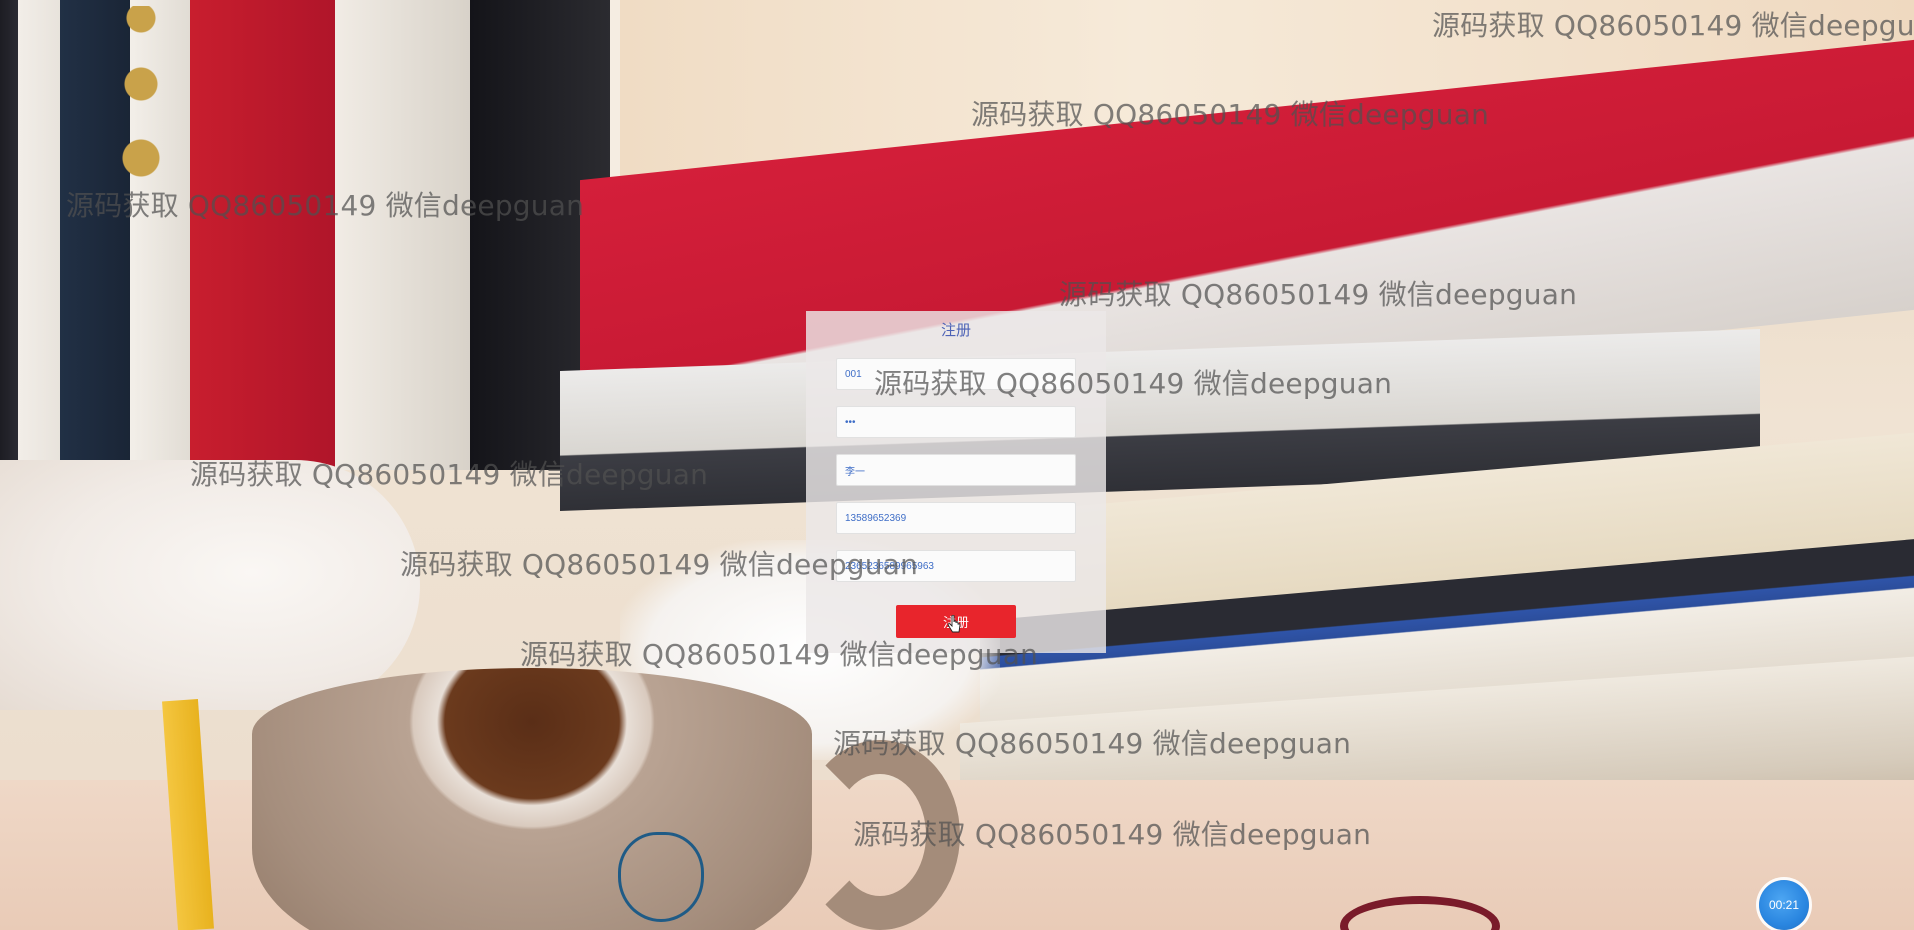 The image size is (1914, 930). What do you see at coordinates (661, 877) in the screenshot?
I see `dog-logo-icon` at bounding box center [661, 877].